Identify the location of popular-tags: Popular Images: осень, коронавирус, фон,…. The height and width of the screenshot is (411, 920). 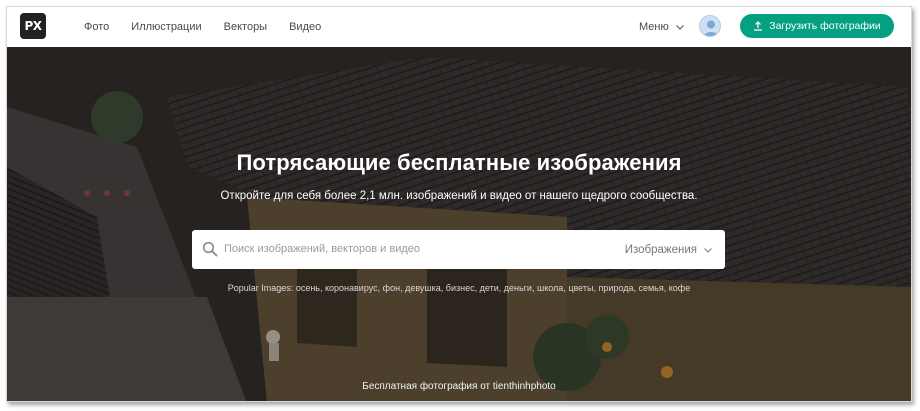
(459, 288).